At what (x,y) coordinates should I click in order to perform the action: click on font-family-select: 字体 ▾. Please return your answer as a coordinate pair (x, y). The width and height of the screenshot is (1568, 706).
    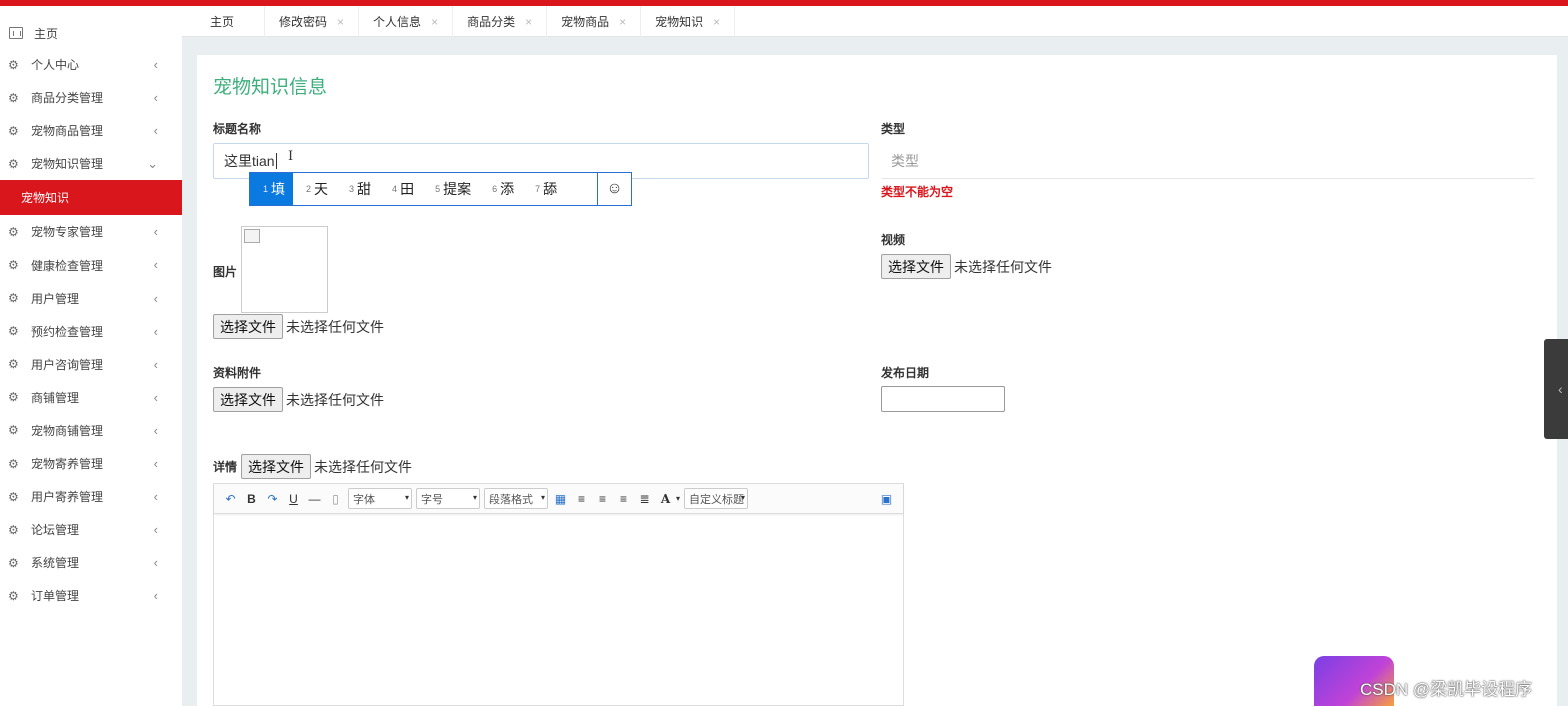
    Looking at the image, I should click on (380, 498).